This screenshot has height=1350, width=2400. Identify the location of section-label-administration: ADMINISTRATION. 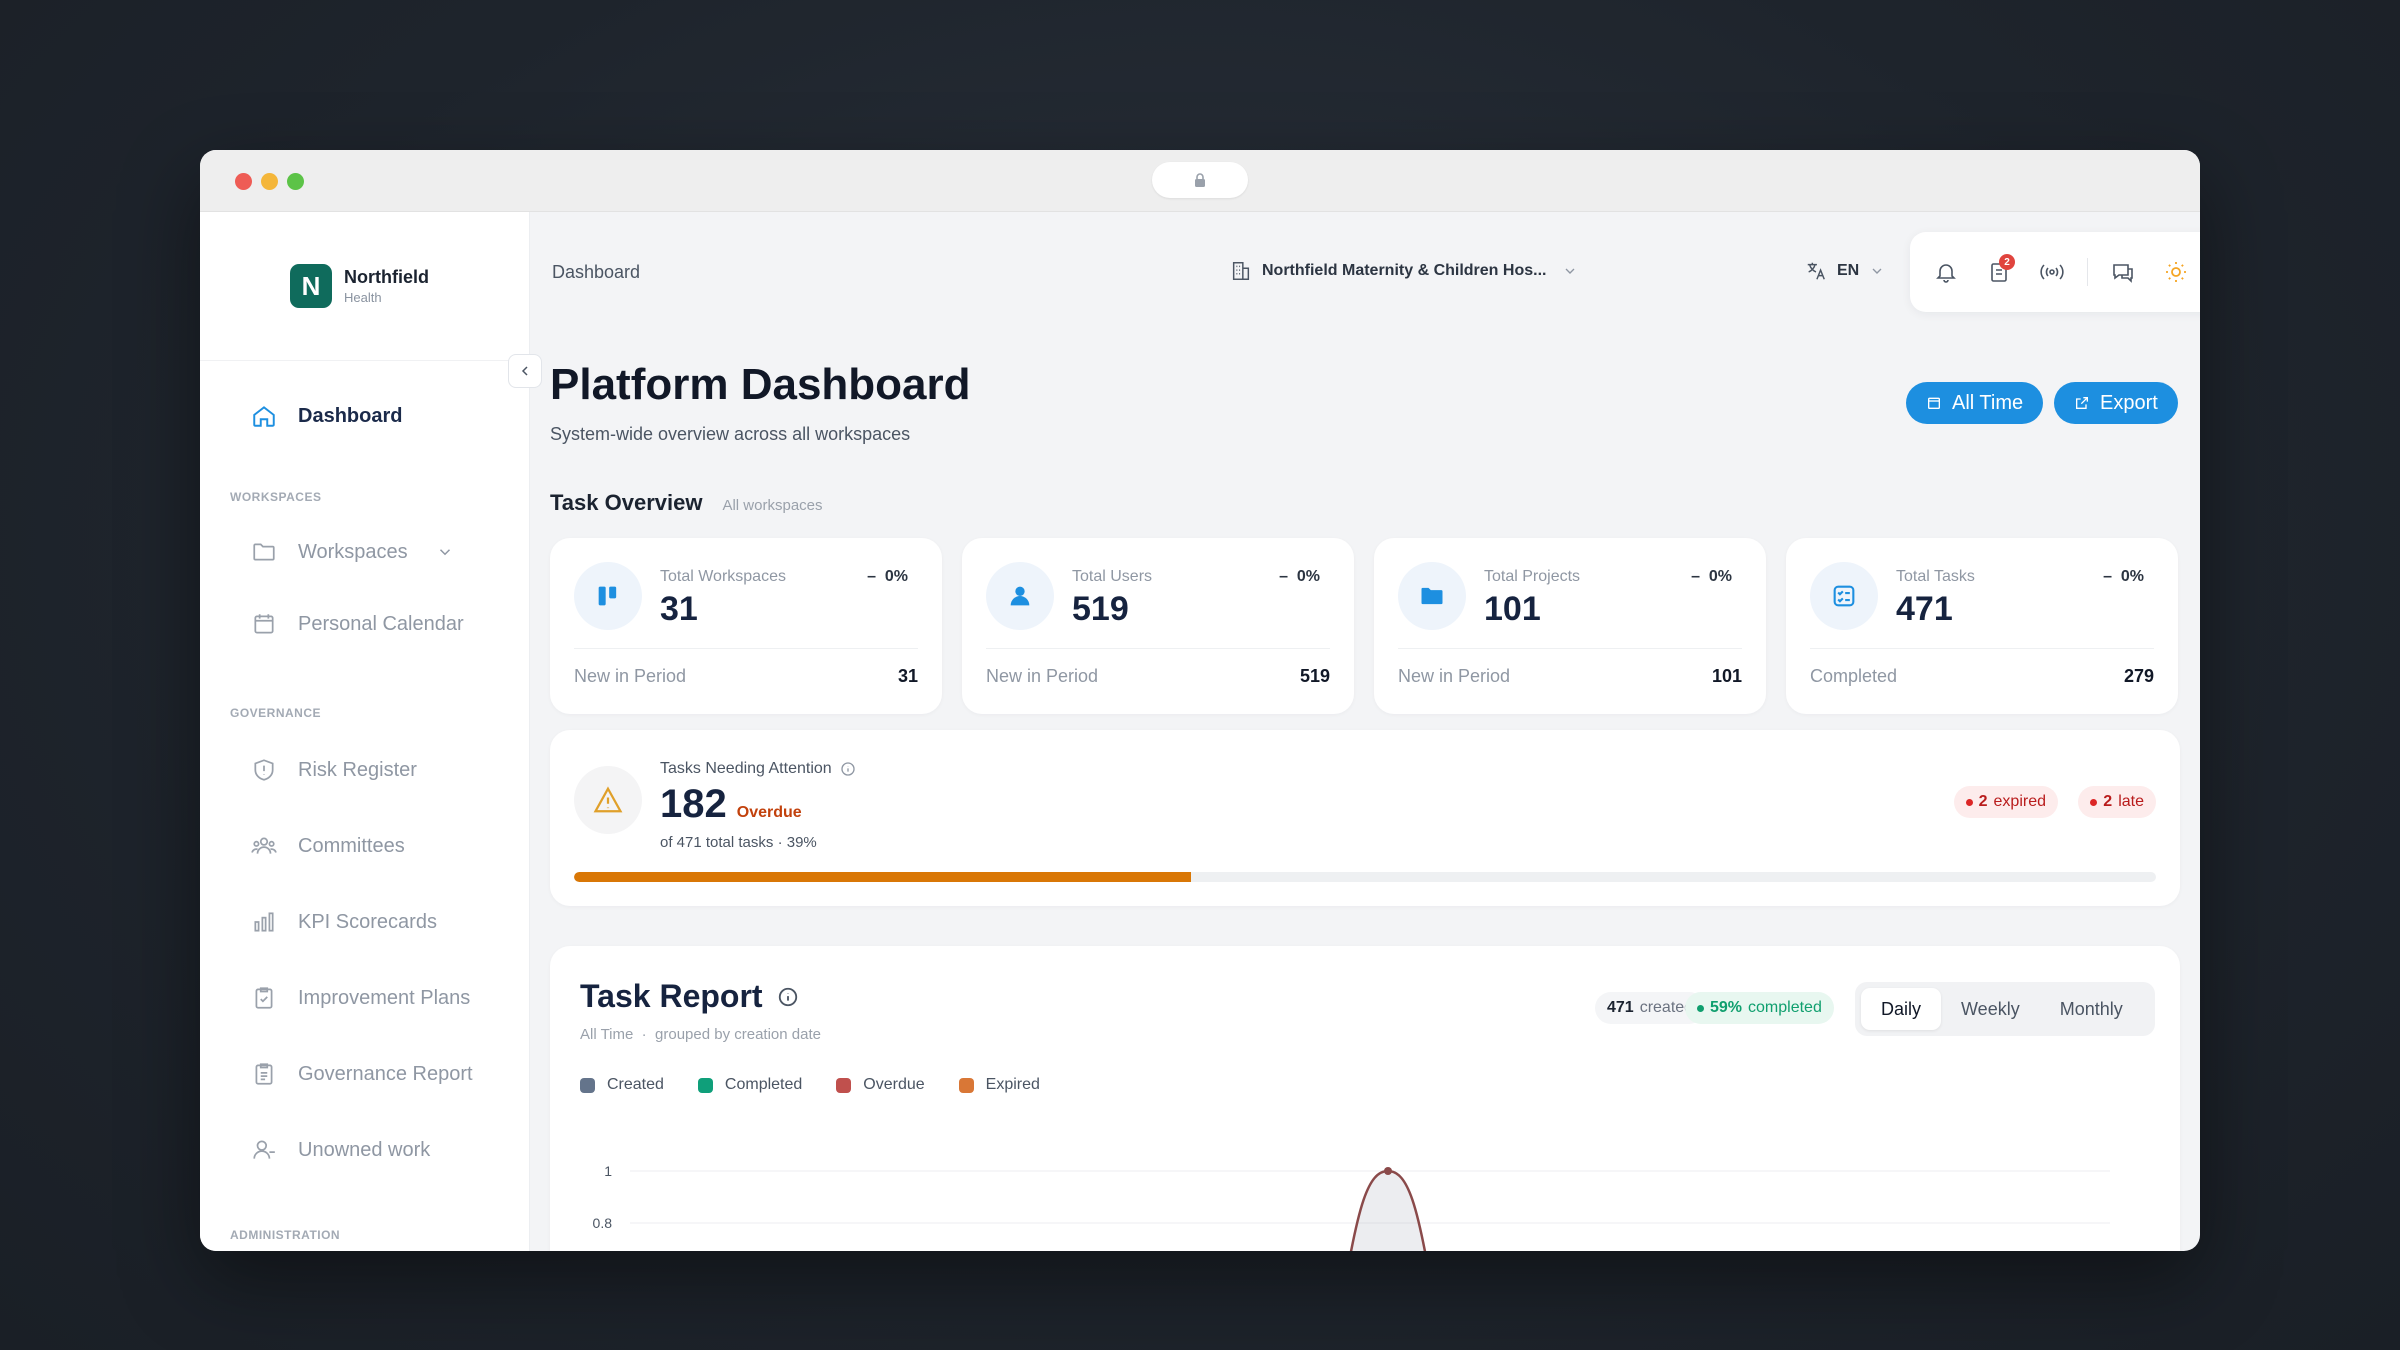
(285, 1235).